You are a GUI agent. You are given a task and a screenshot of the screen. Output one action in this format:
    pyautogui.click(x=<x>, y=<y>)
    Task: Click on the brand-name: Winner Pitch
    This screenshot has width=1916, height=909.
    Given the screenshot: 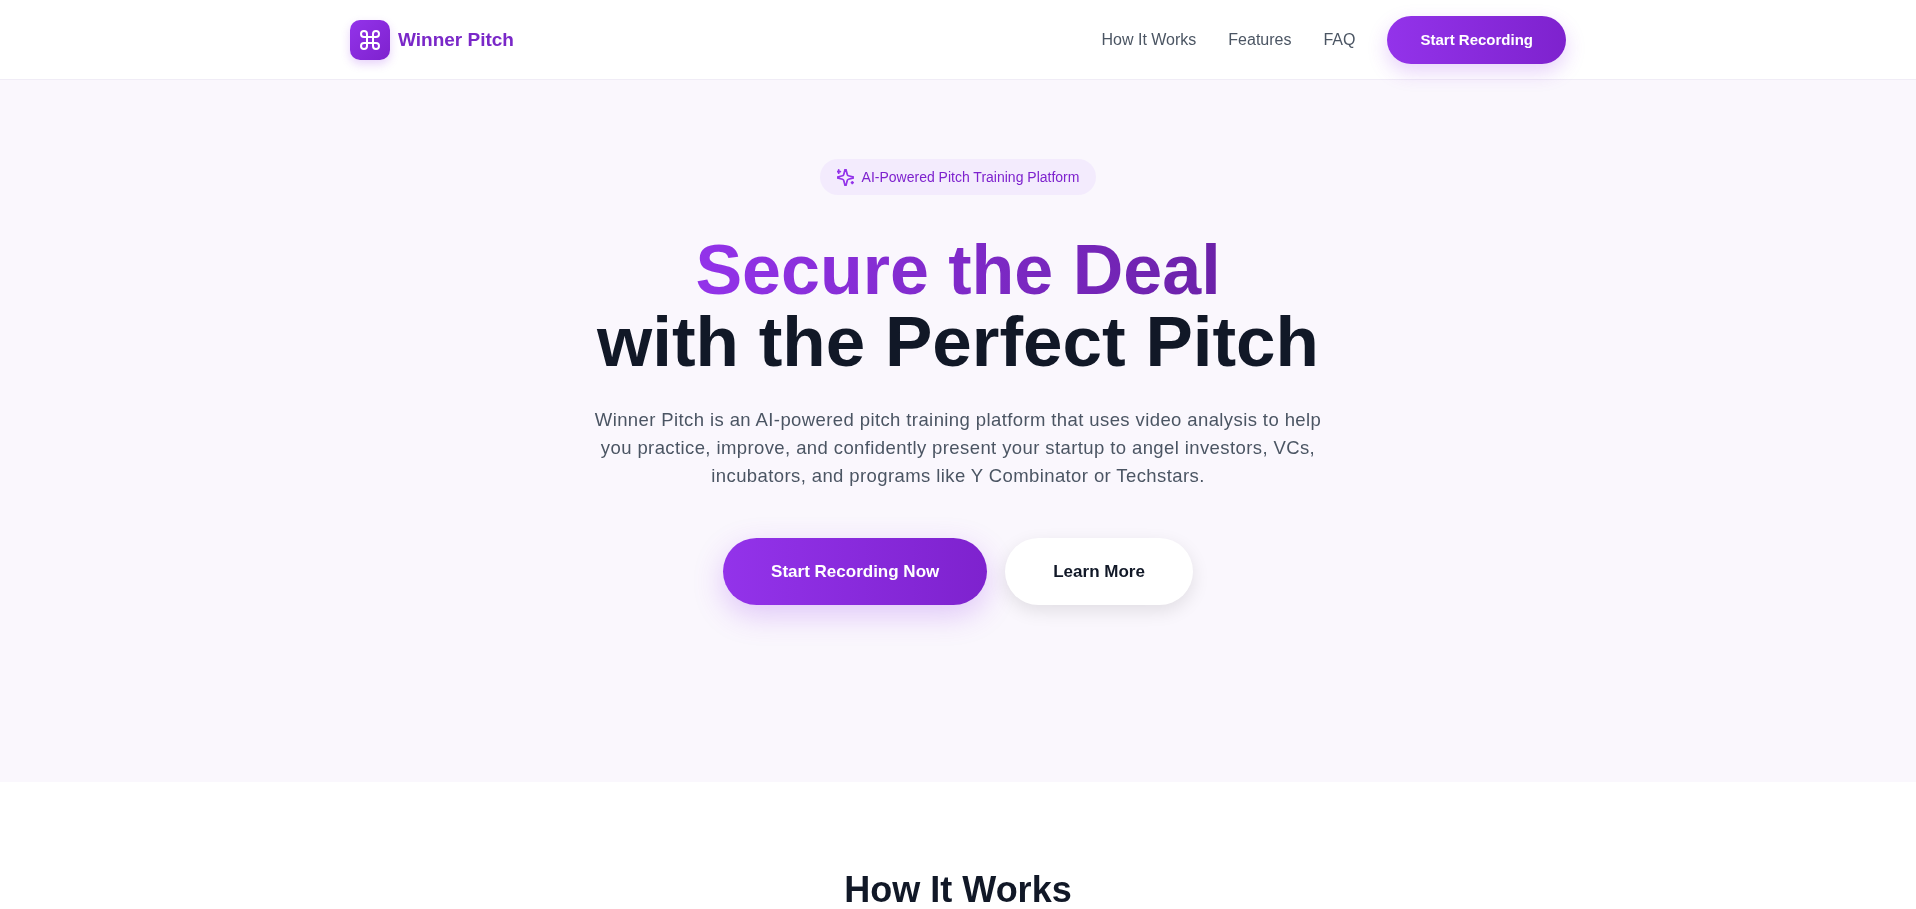 What is the action you would take?
    pyautogui.click(x=456, y=39)
    